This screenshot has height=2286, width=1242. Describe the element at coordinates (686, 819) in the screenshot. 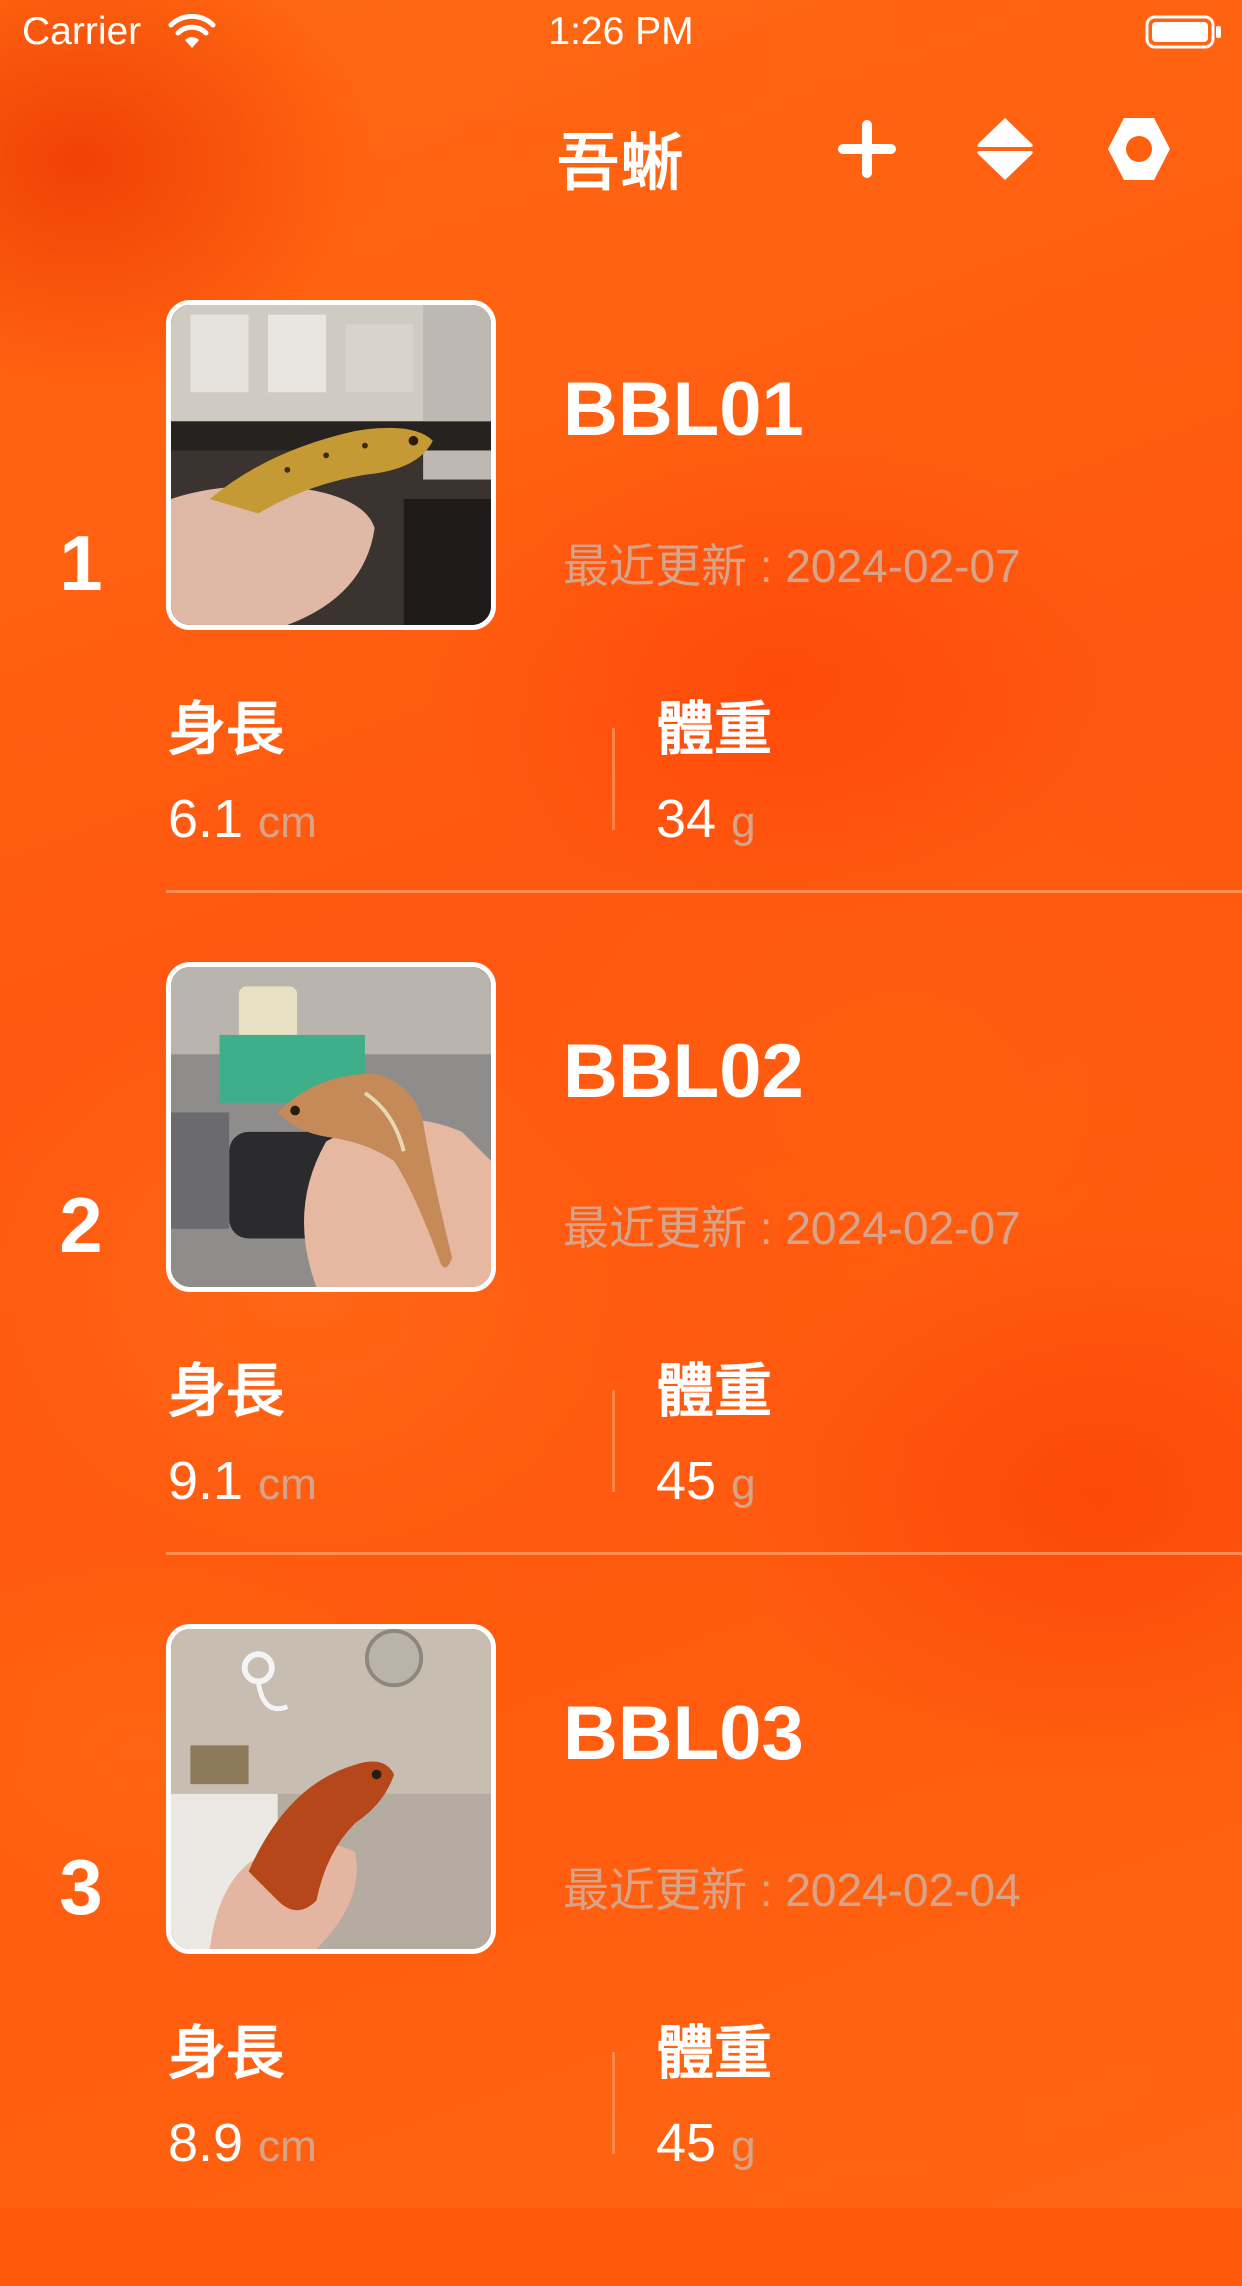

I see `weight-value: 34` at that location.